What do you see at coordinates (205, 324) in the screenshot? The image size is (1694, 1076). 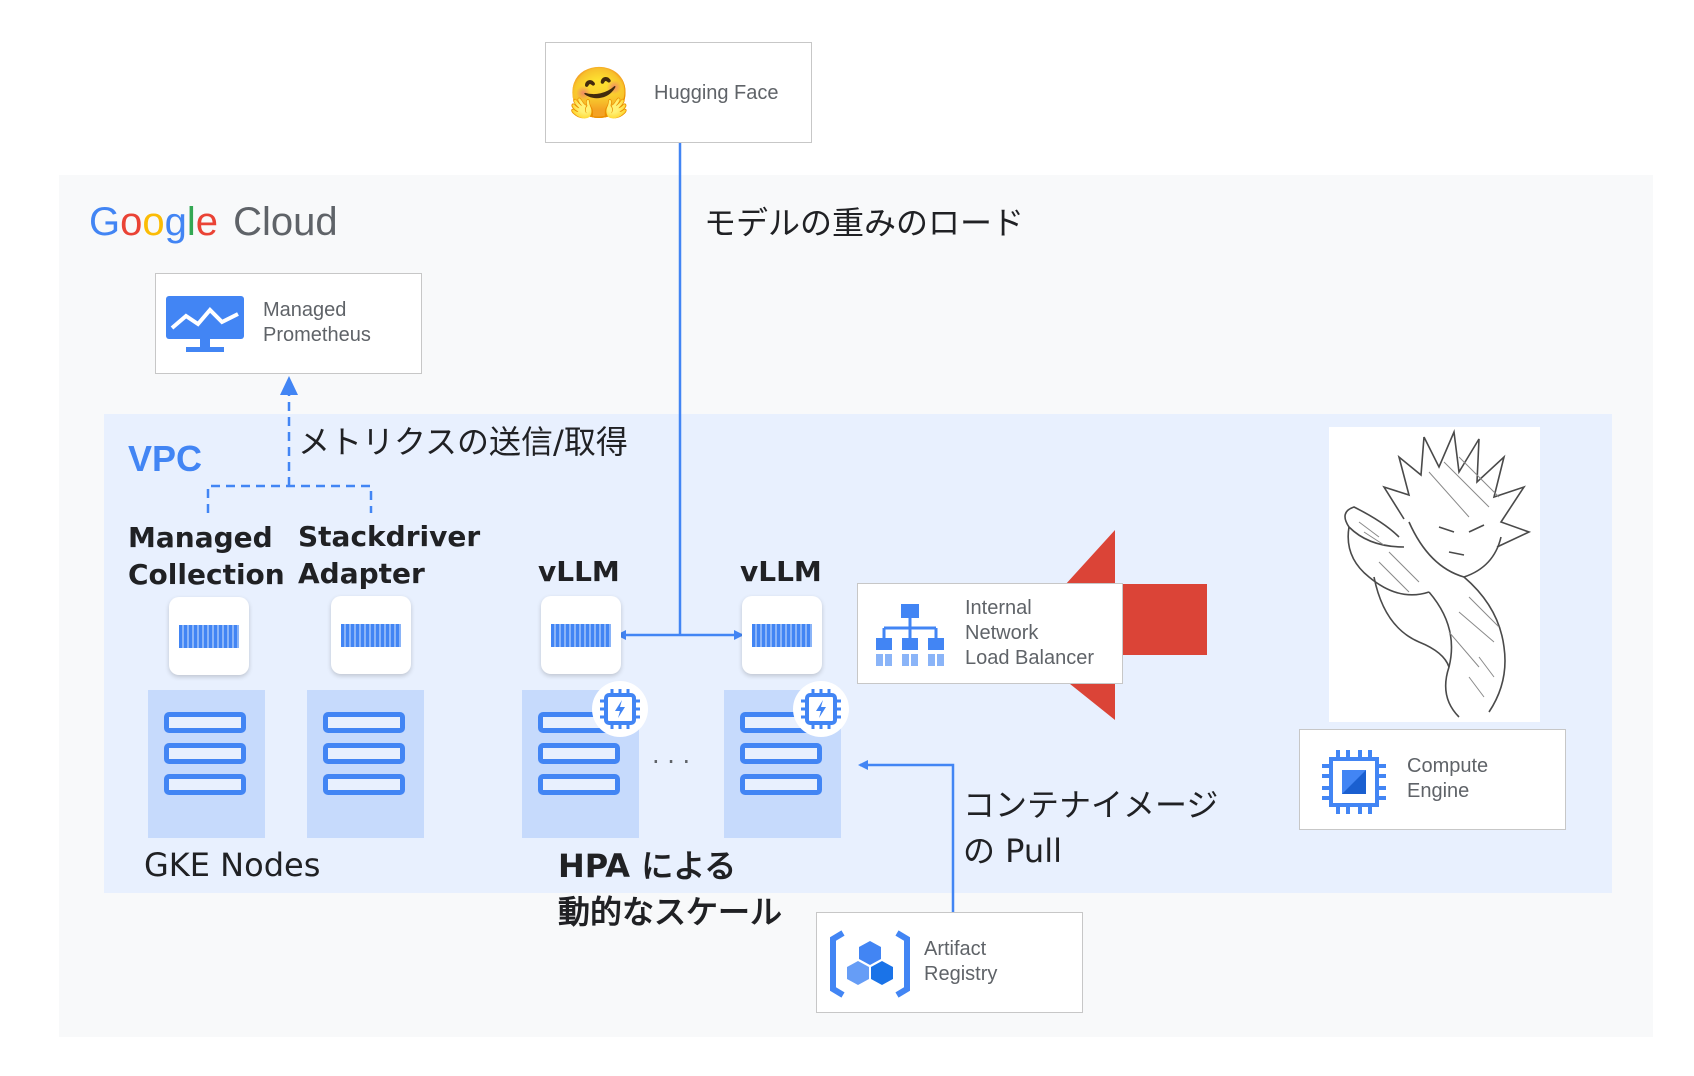 I see `monitor-chart-icon` at bounding box center [205, 324].